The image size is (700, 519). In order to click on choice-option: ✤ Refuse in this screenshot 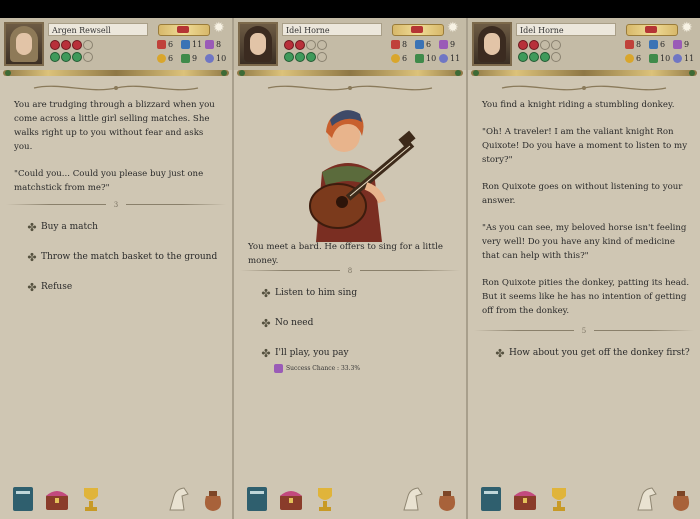, I will do `click(49, 287)`.